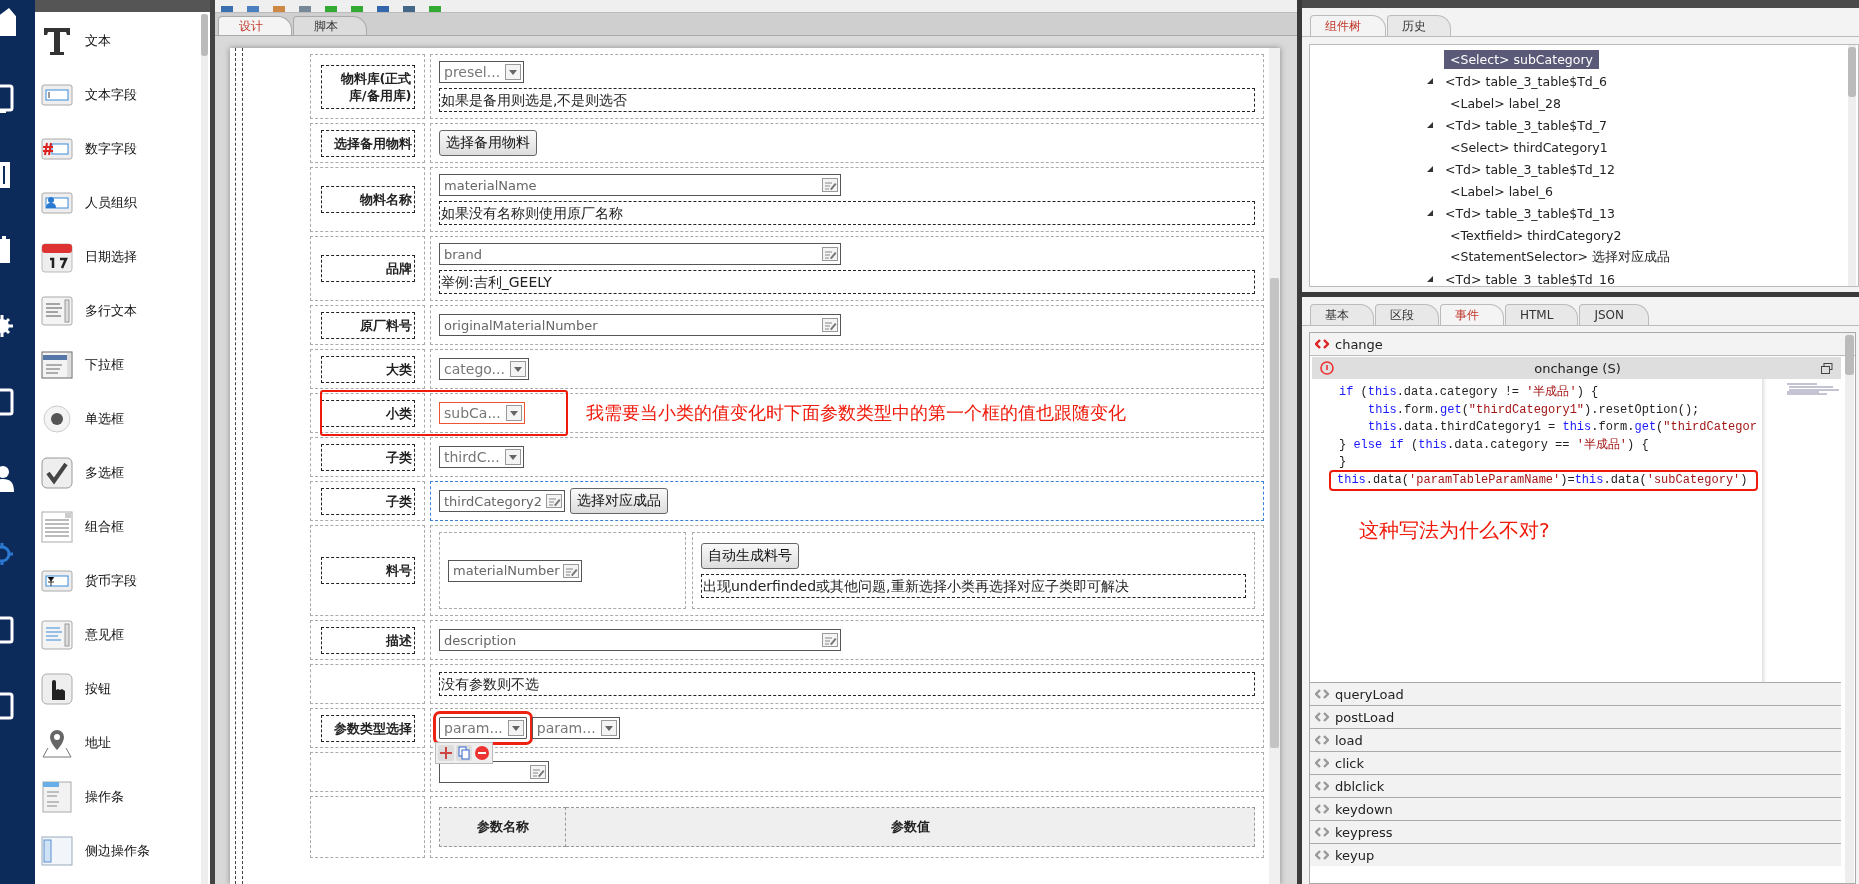 Image resolution: width=1859 pixels, height=884 pixels. Describe the element at coordinates (1364, 809) in the screenshot. I see `event-name: keydown` at that location.